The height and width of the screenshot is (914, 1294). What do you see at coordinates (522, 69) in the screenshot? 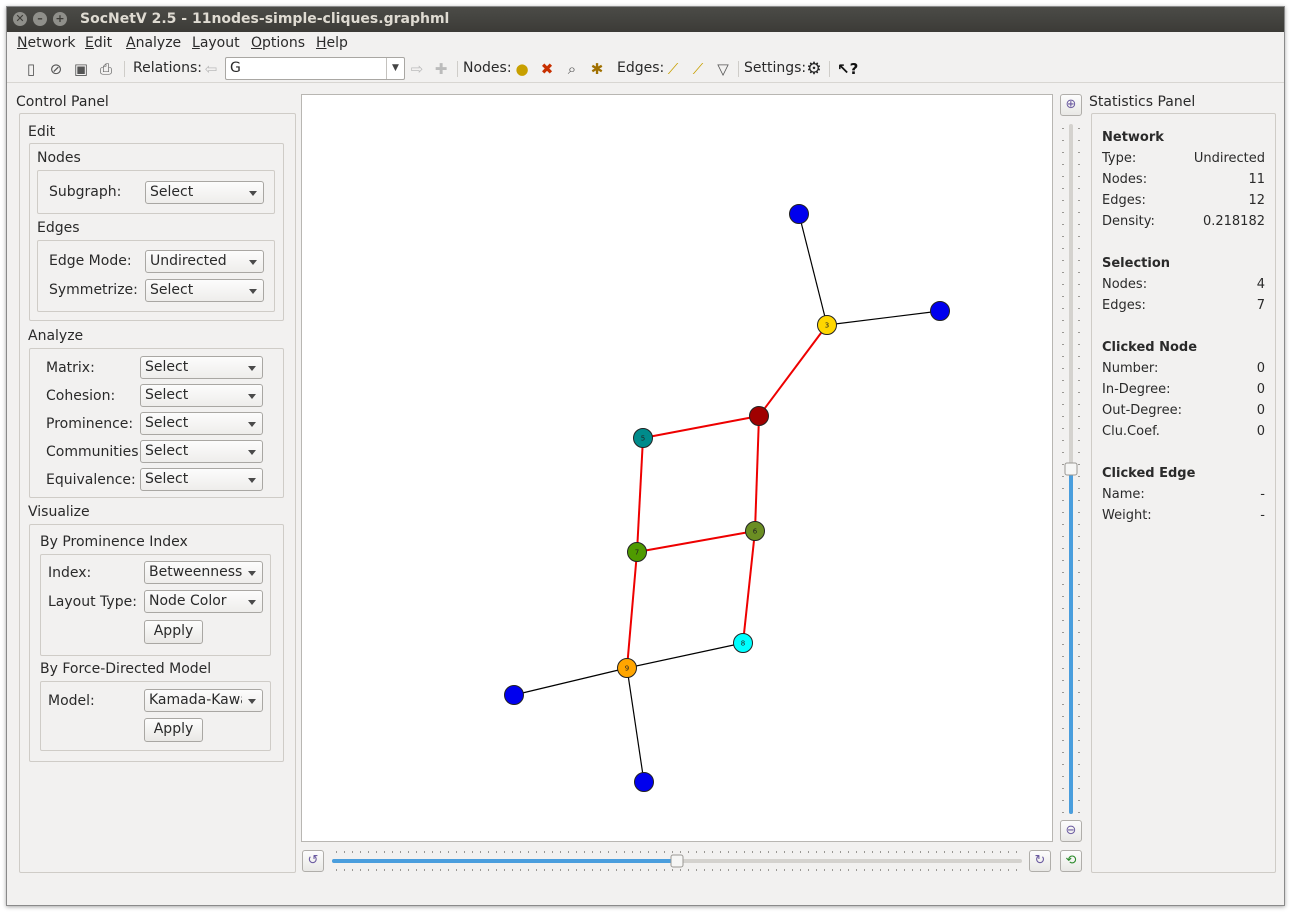
I see `add-node-icon: ●` at bounding box center [522, 69].